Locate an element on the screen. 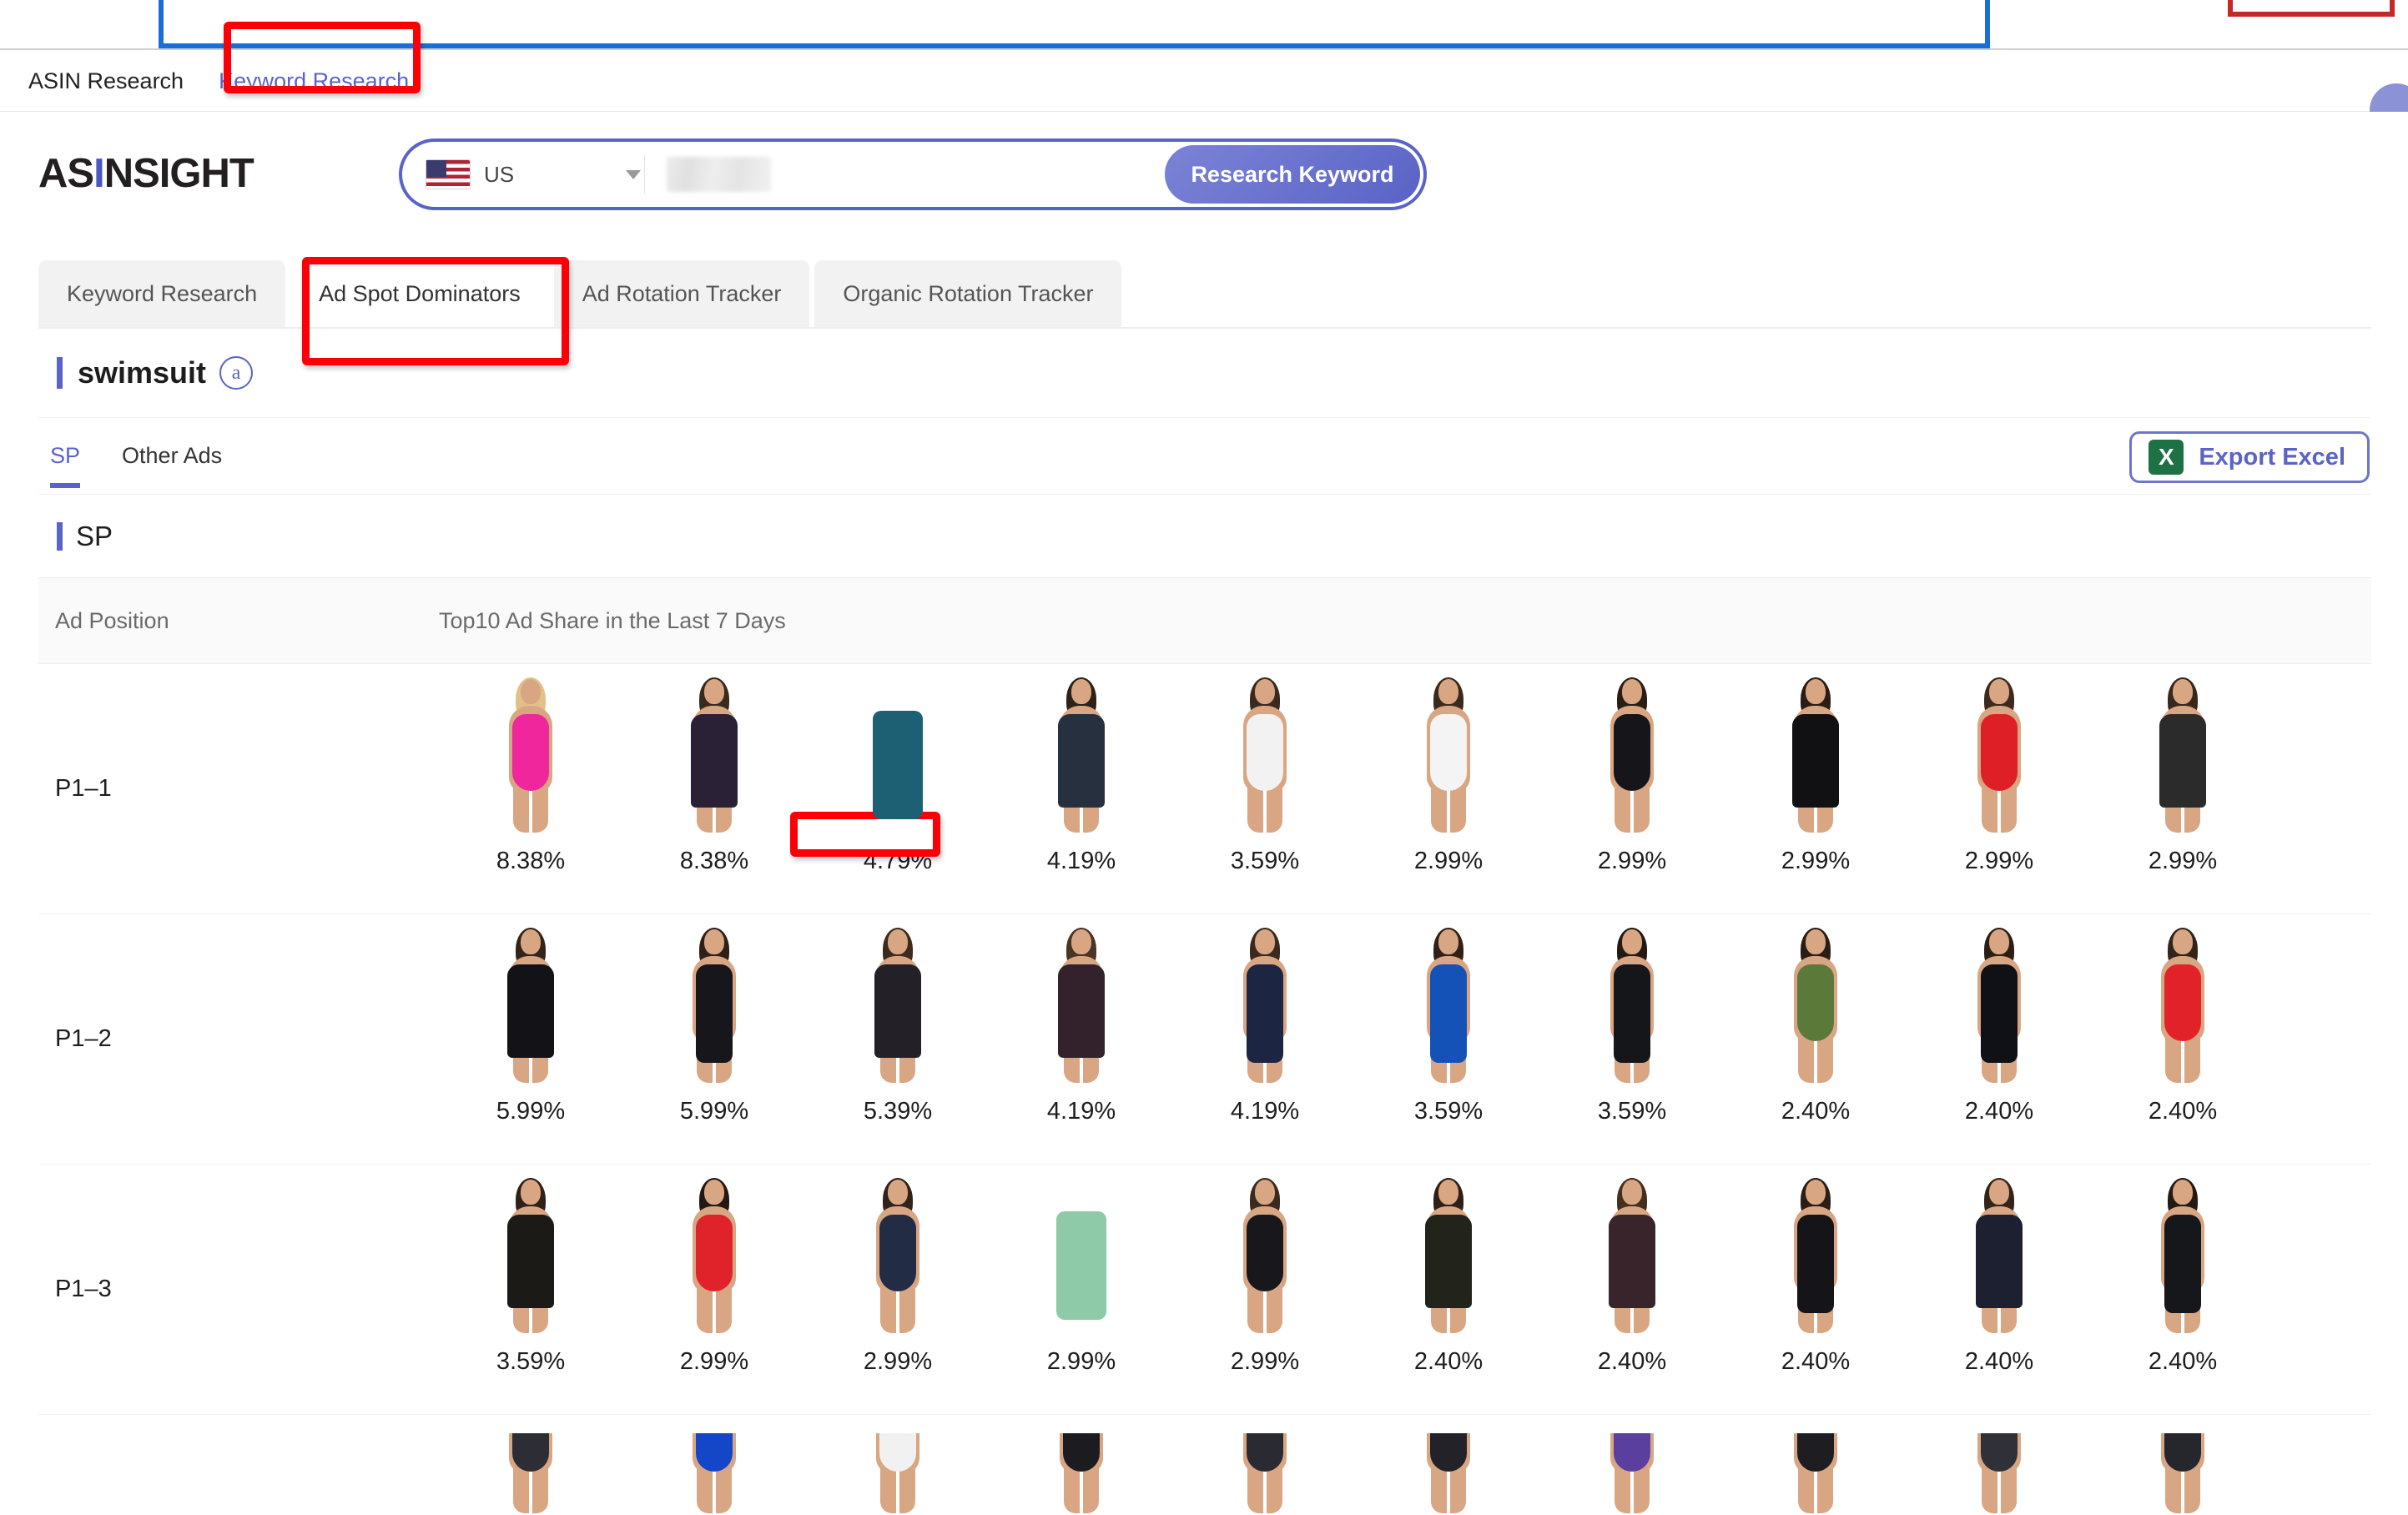 The width and height of the screenshot is (2408, 1515). tab-other-ads: Other Ads is located at coordinates (172, 456).